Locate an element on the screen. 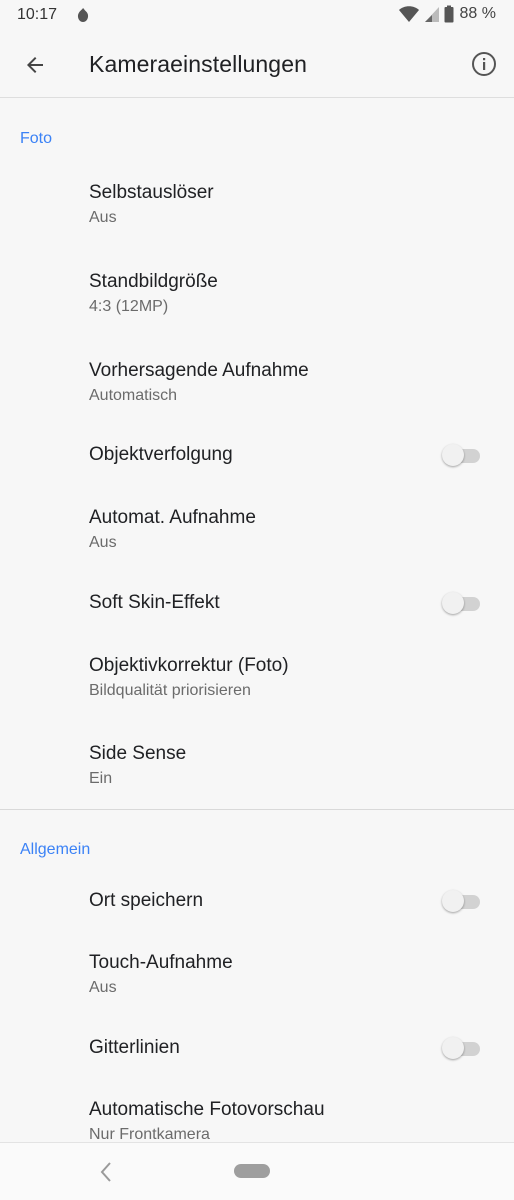 This screenshot has width=514, height=1200. setting-title: Soft Skin-Effekt is located at coordinates (154, 602).